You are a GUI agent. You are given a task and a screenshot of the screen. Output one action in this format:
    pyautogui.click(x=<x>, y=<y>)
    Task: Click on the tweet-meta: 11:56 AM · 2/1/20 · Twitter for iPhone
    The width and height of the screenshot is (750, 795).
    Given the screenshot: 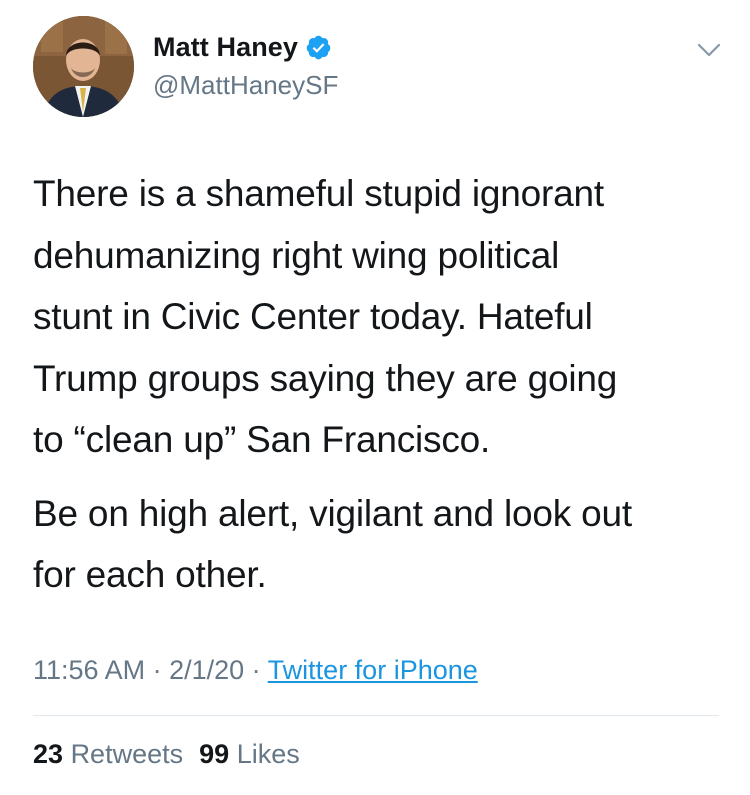 What is the action you would take?
    pyautogui.click(x=255, y=670)
    